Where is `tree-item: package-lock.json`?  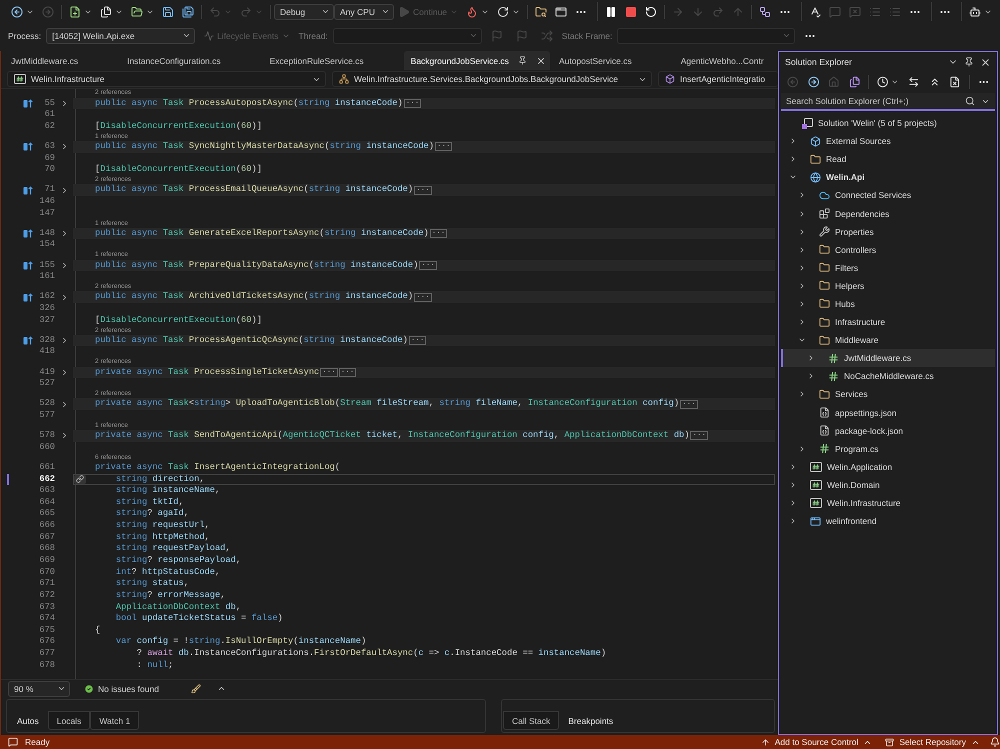
tree-item: package-lock.json is located at coordinates (888, 431).